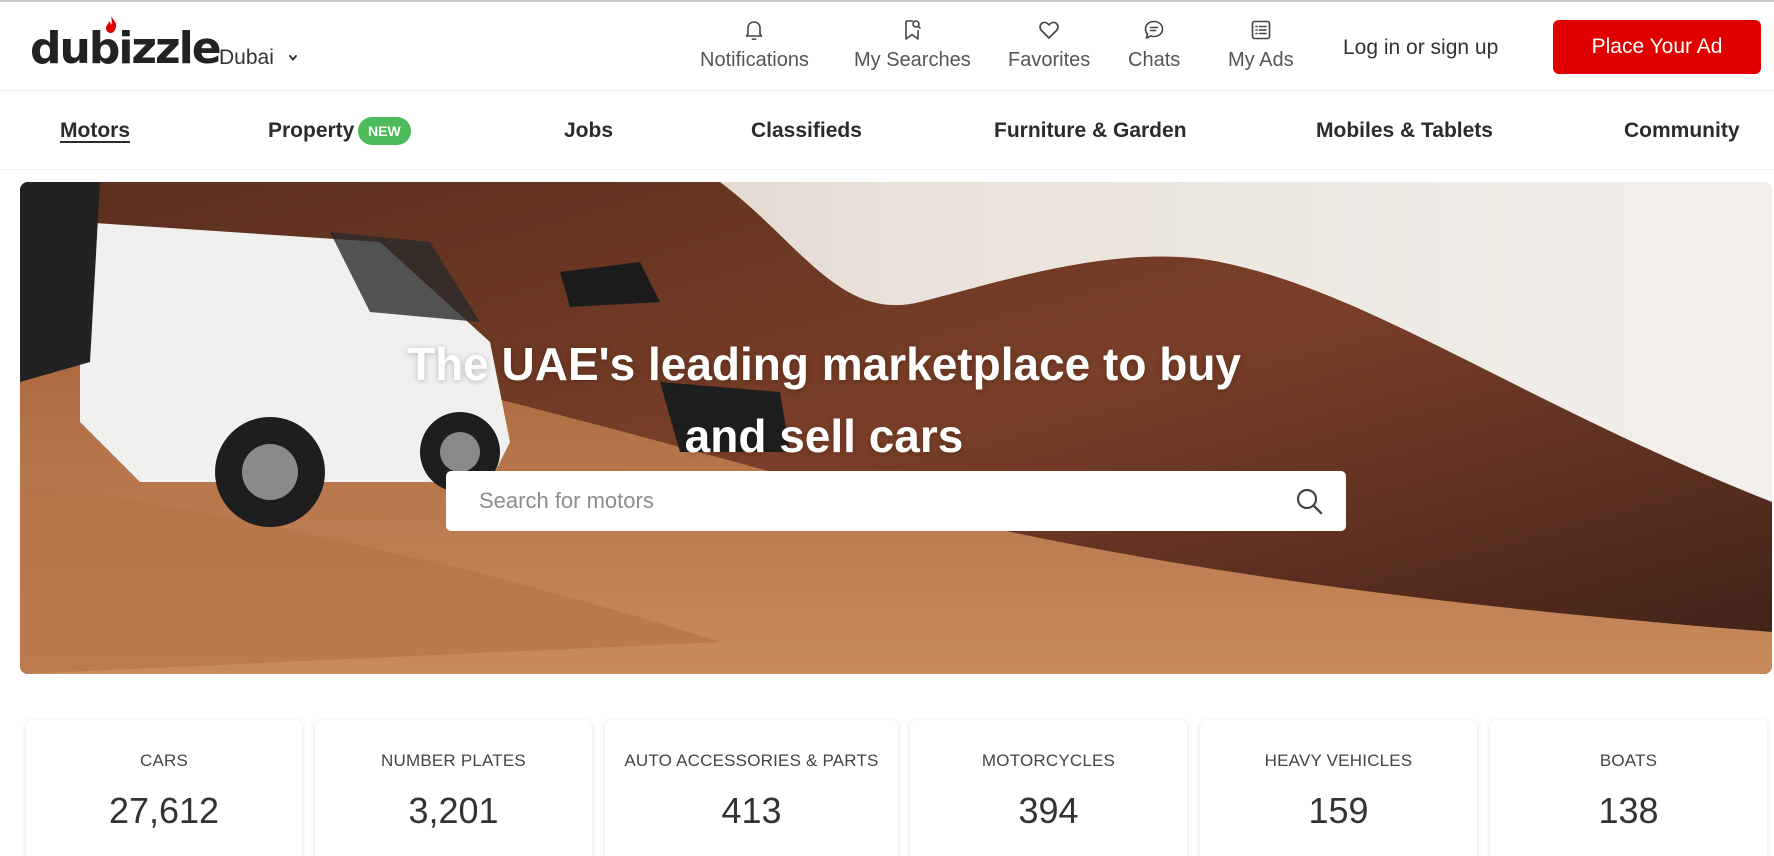  I want to click on category-property: Property, so click(311, 131).